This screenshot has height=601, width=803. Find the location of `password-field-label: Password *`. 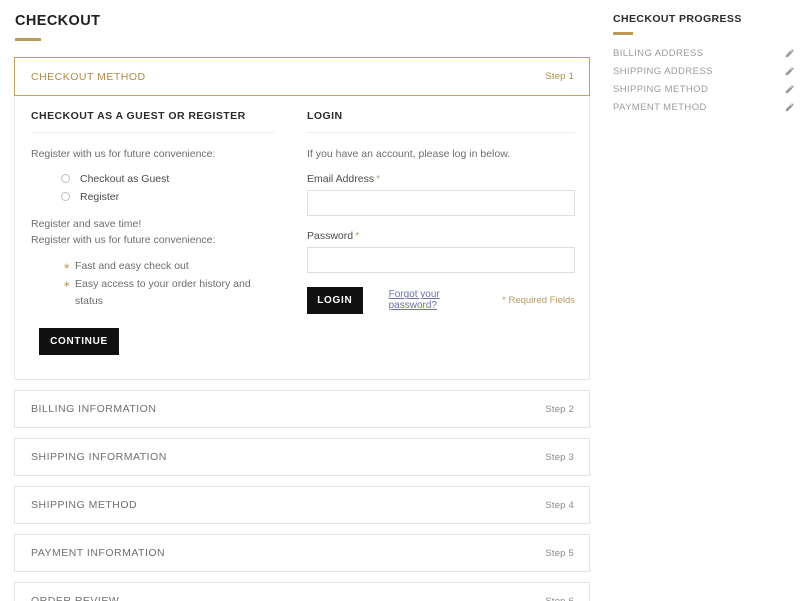

password-field-label: Password * is located at coordinates (441, 236).